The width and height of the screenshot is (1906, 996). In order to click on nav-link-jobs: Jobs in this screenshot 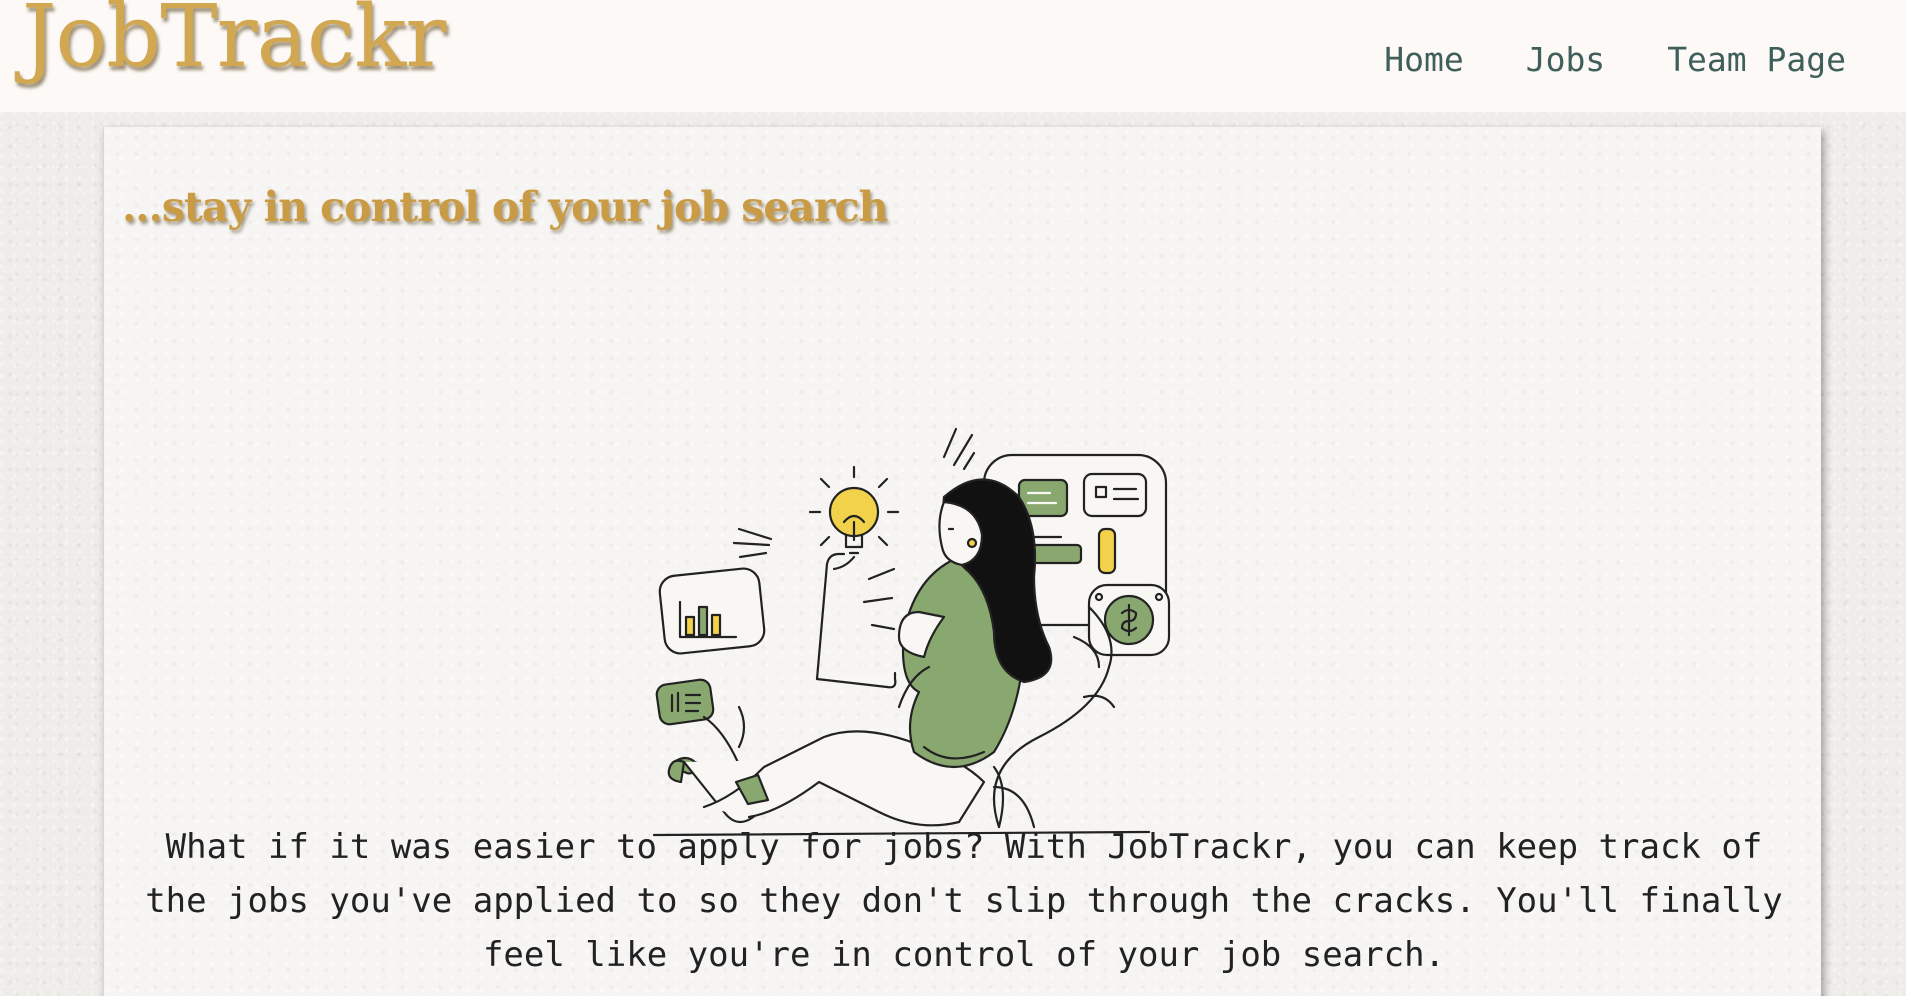, I will do `click(1565, 59)`.